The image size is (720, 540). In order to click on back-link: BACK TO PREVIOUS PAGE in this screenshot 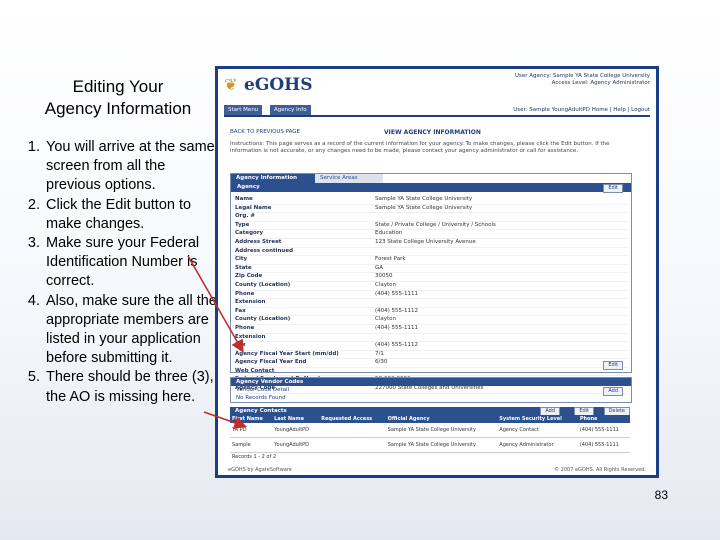, I will do `click(265, 132)`.